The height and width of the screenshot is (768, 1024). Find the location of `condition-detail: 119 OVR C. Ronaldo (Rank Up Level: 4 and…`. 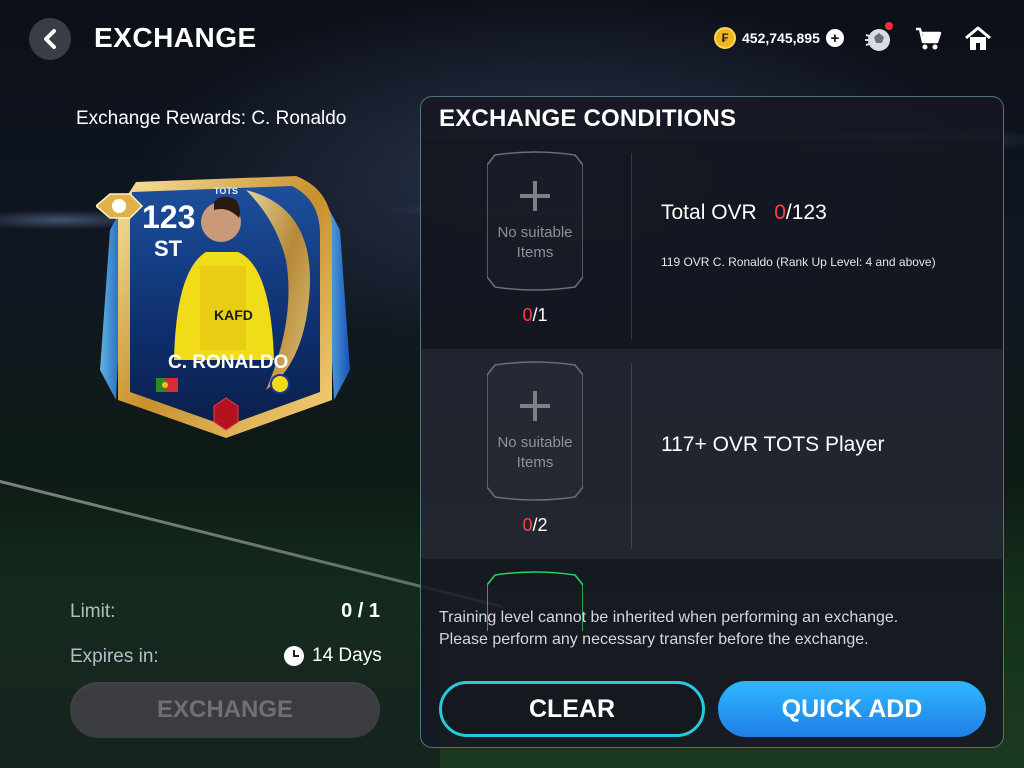

condition-detail: 119 OVR C. Ronaldo (Rank Up Level: 4 and… is located at coordinates (798, 262).